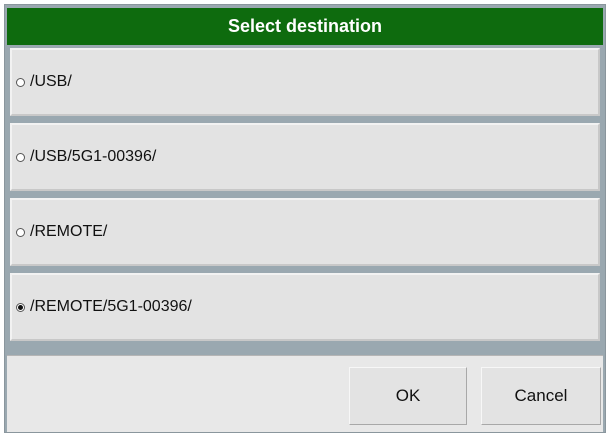 This screenshot has height=437, width=607. I want to click on destination-option-label: /REMOTE/5G1-00396/, so click(111, 306).